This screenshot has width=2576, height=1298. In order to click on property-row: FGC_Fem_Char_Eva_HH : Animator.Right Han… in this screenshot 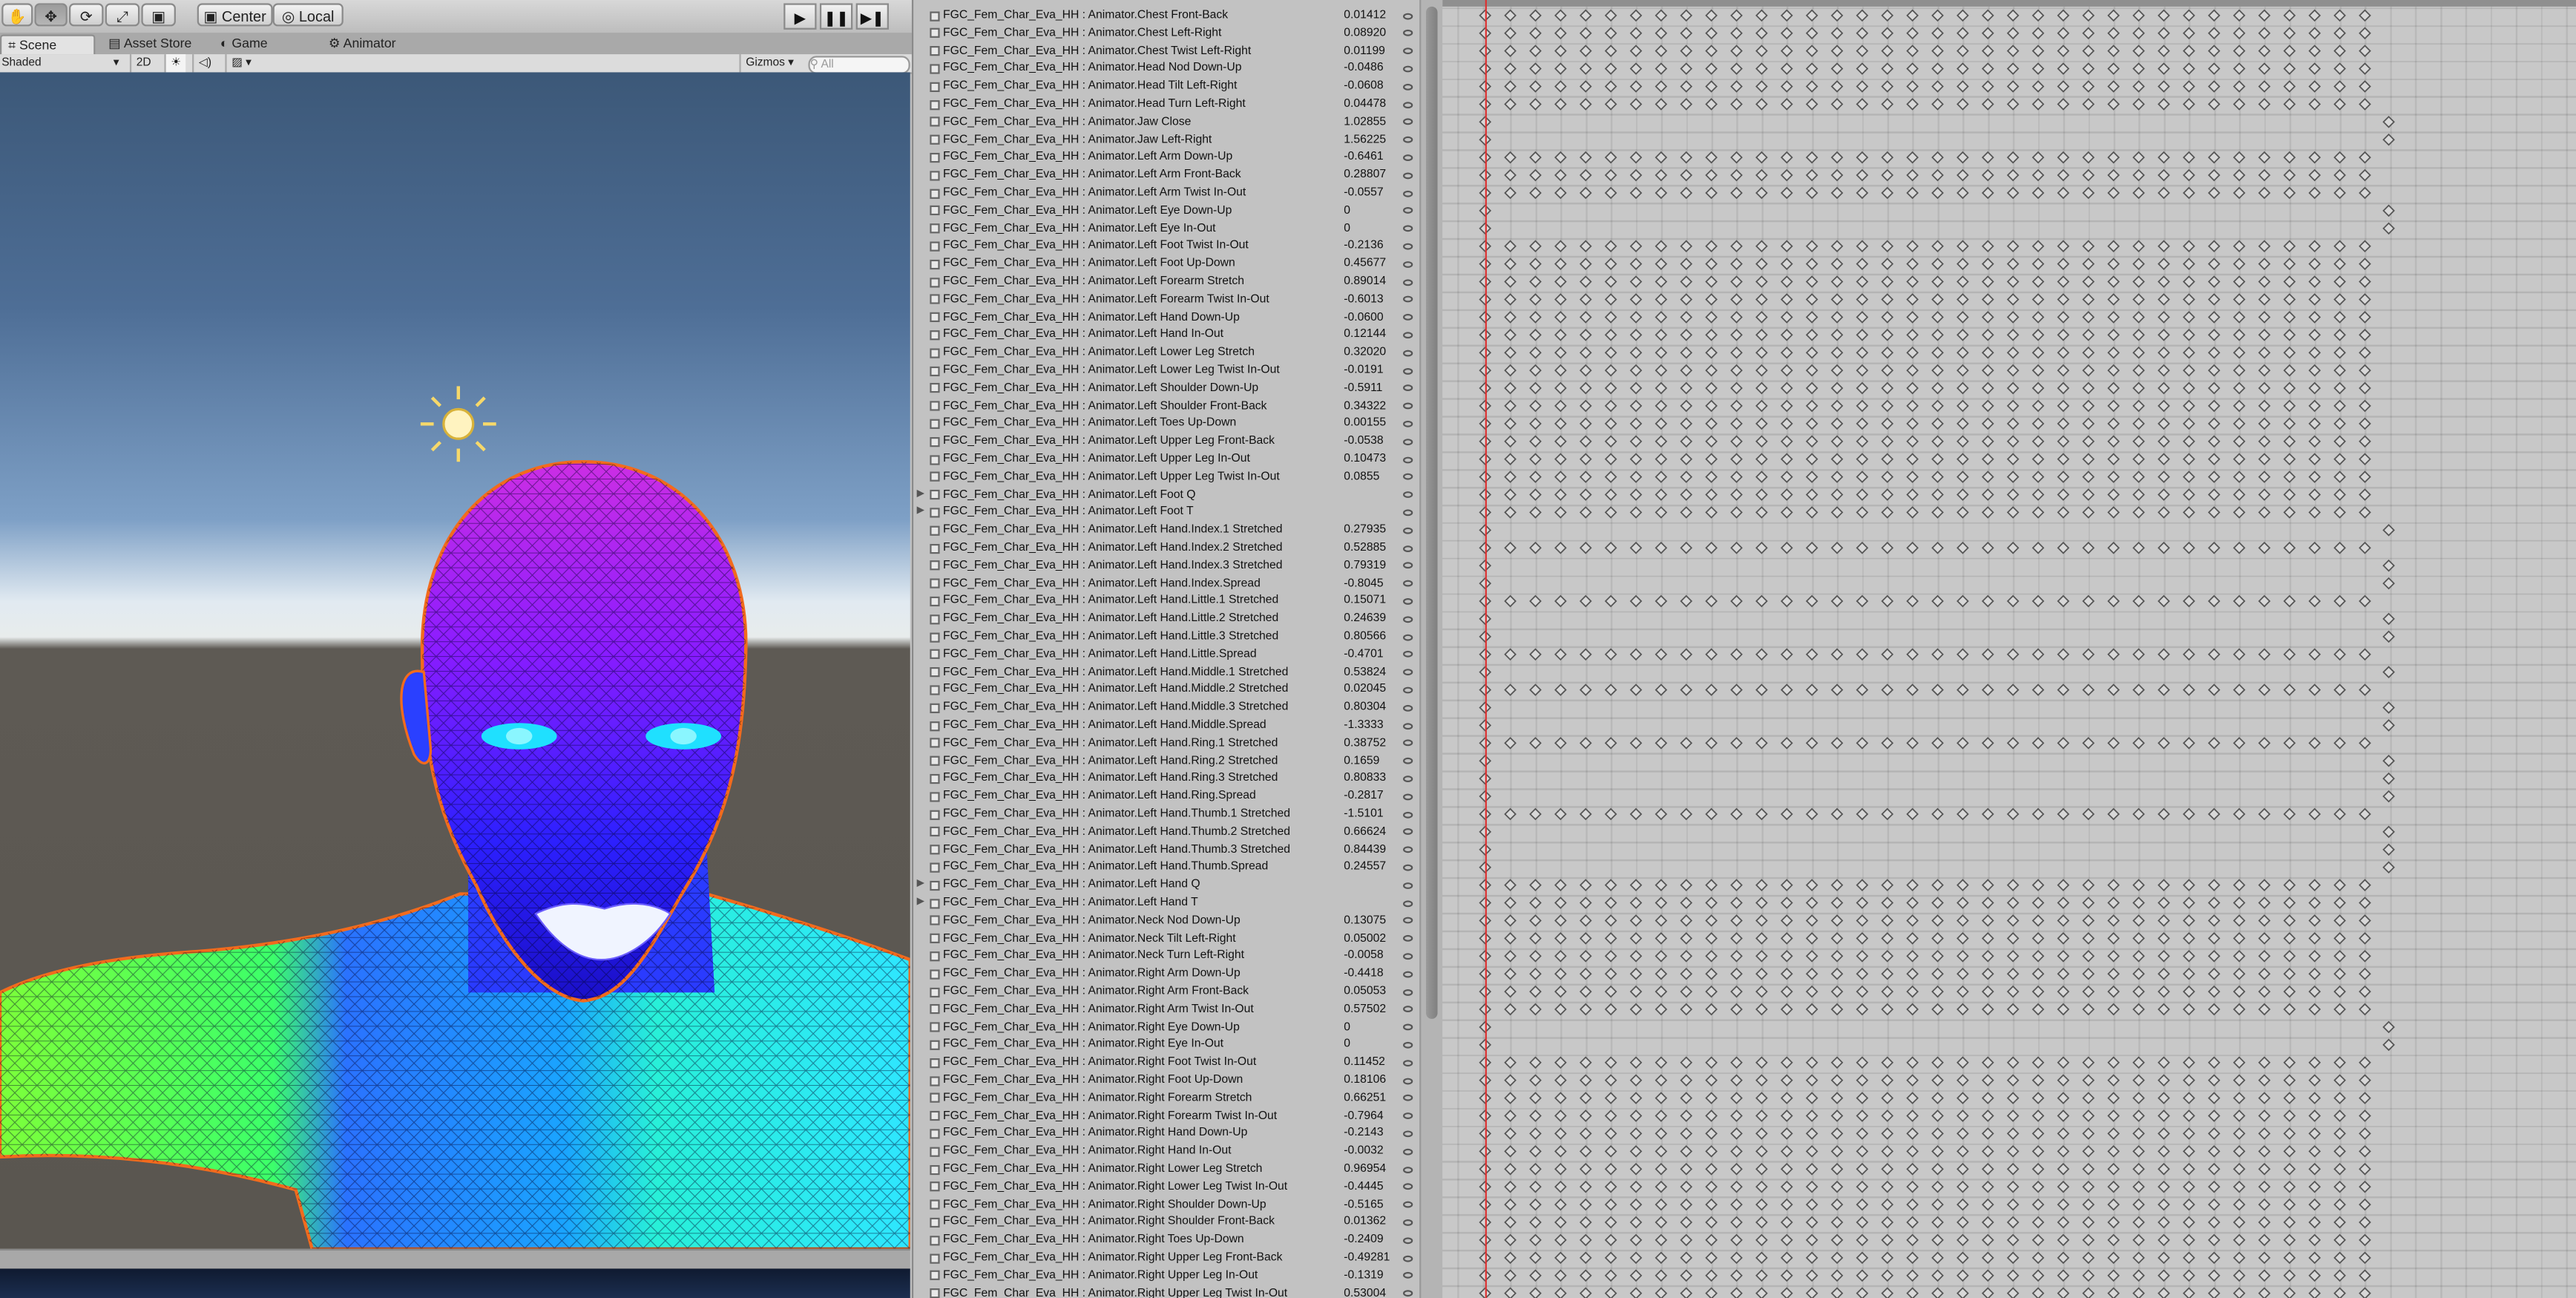, I will do `click(1167, 1151)`.